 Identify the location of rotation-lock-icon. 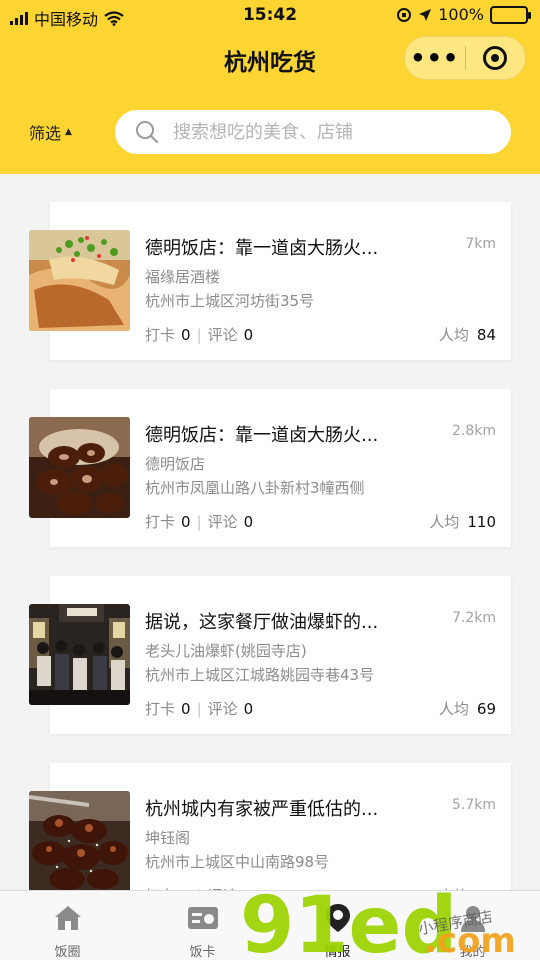
(404, 14).